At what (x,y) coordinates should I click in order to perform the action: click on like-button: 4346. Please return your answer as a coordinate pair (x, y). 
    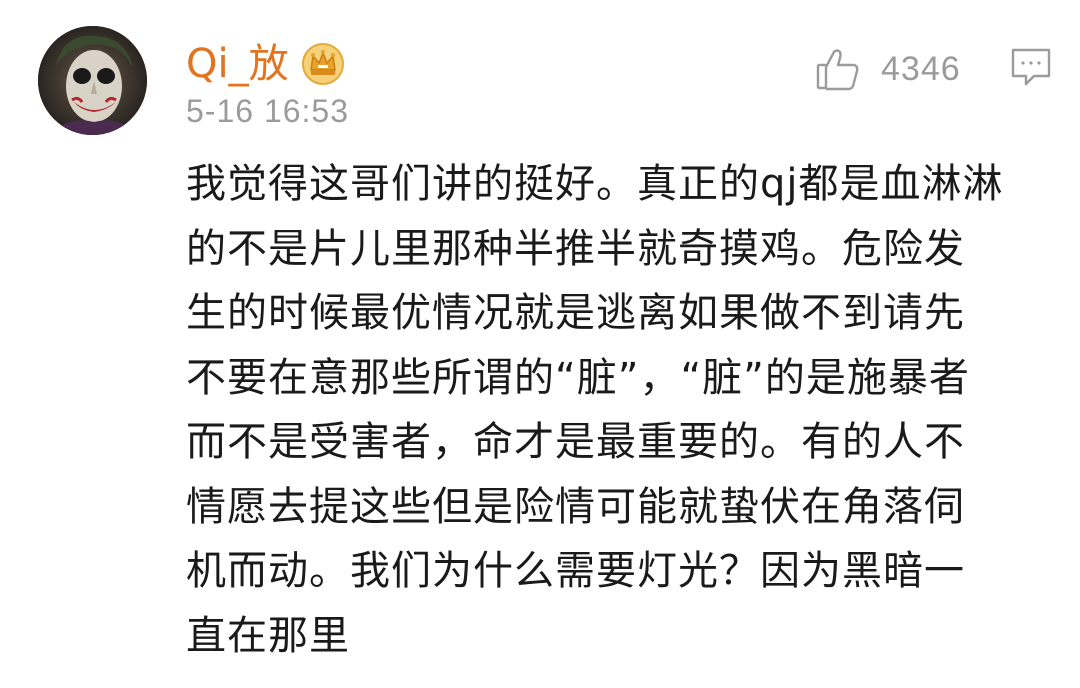
    Looking at the image, I should click on (888, 69).